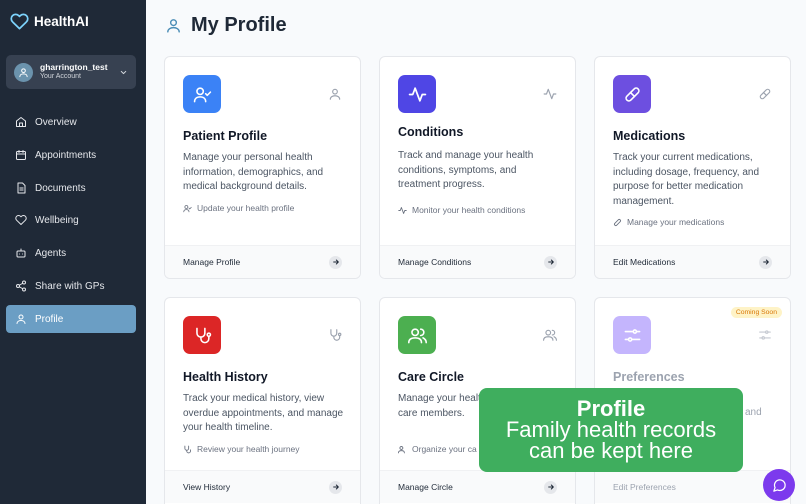 The height and width of the screenshot is (504, 806). What do you see at coordinates (248, 449) in the screenshot?
I see `card-hint-text: Review your health journey` at bounding box center [248, 449].